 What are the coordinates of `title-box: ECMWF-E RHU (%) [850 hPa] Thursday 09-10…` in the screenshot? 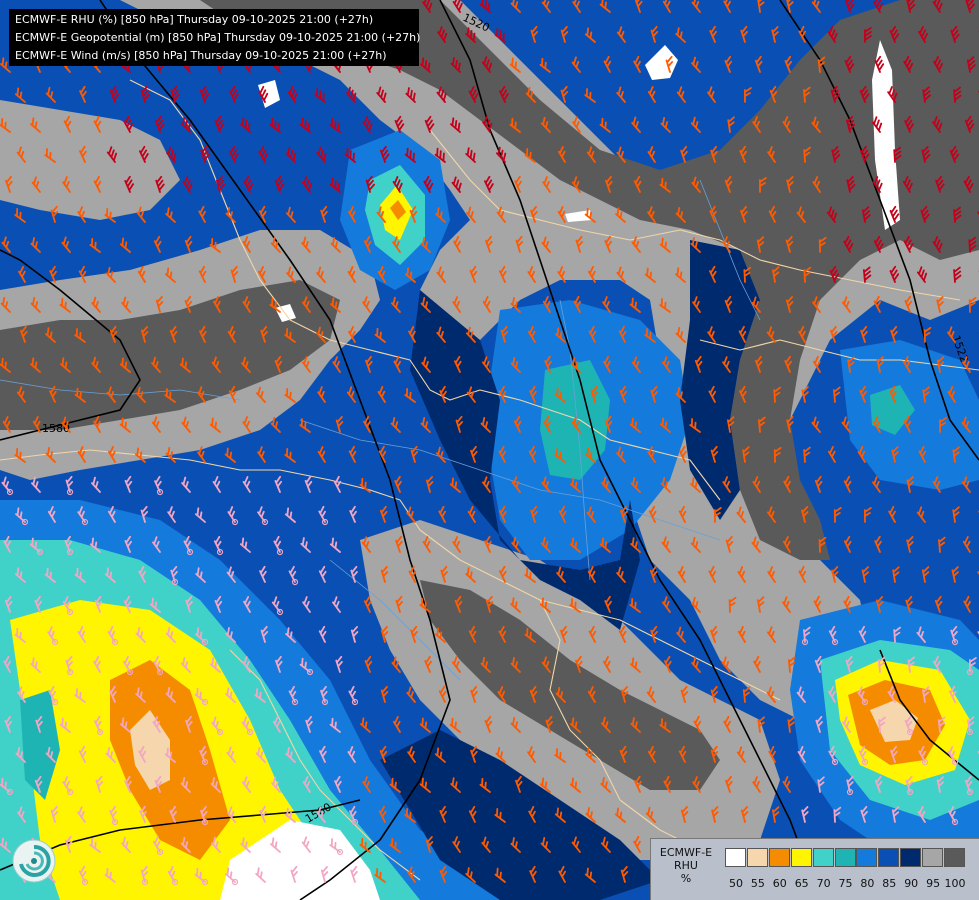 It's located at (215, 37).